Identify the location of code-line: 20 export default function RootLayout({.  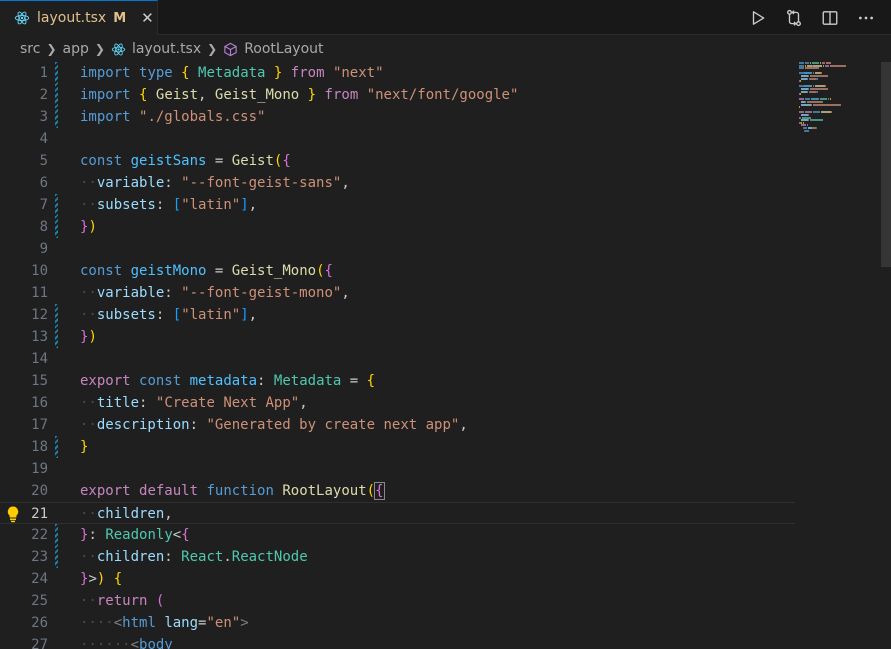
(397, 491).